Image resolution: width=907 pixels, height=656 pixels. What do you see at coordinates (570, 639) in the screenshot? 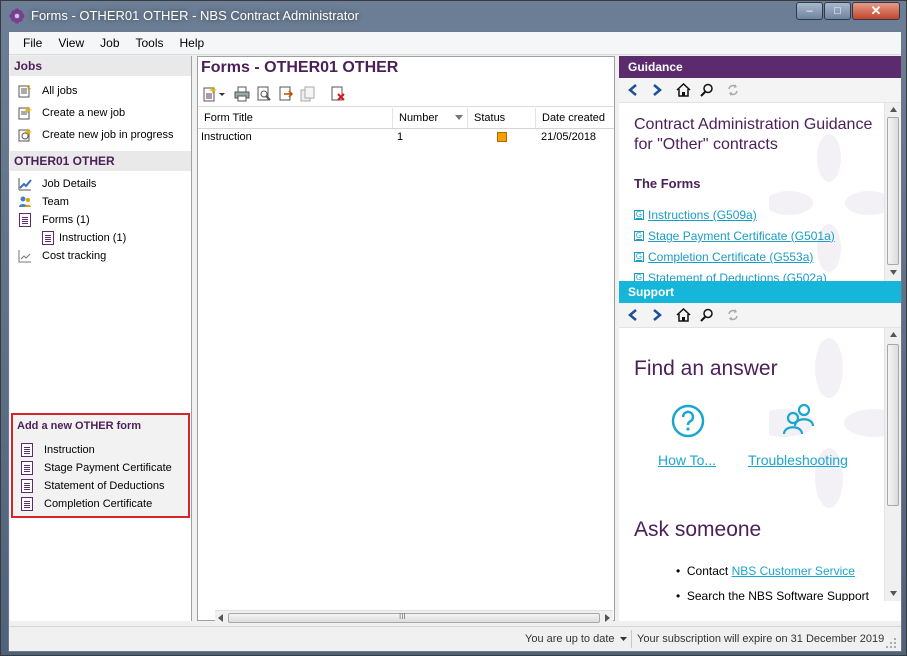
I see `update-status: You are up to date` at bounding box center [570, 639].